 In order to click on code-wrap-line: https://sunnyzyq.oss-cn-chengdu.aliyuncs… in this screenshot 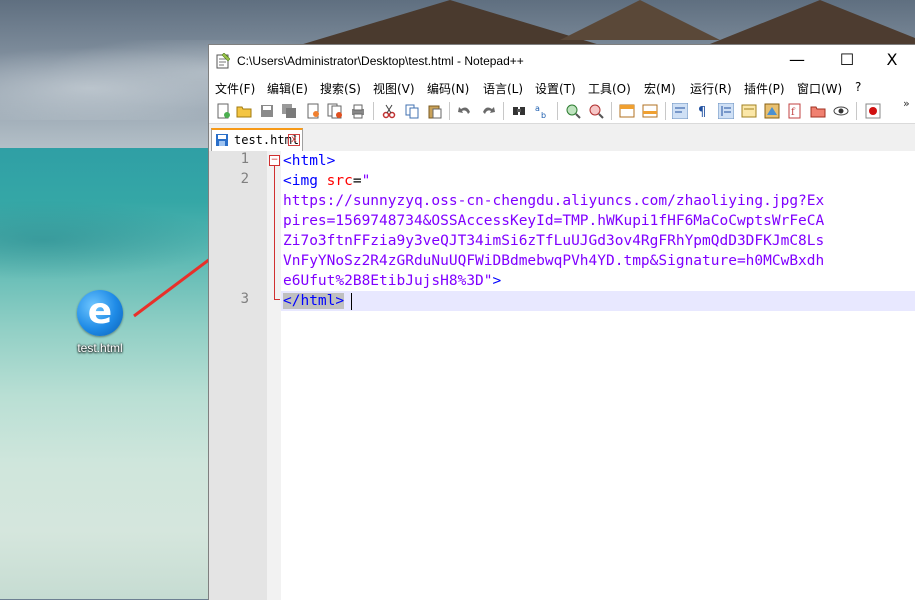, I will do `click(554, 201)`.